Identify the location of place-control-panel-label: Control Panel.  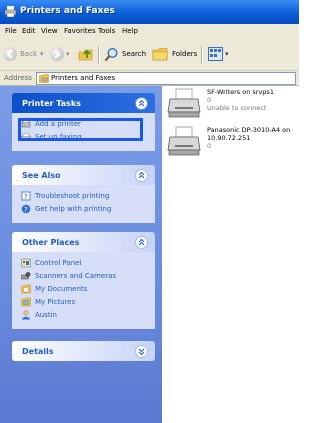
(58, 263).